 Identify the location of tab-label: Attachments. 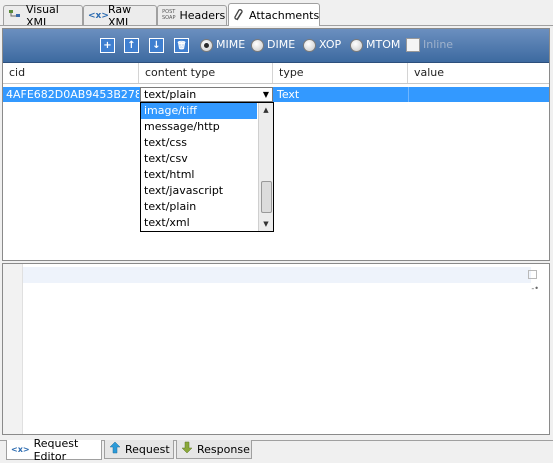
(284, 15).